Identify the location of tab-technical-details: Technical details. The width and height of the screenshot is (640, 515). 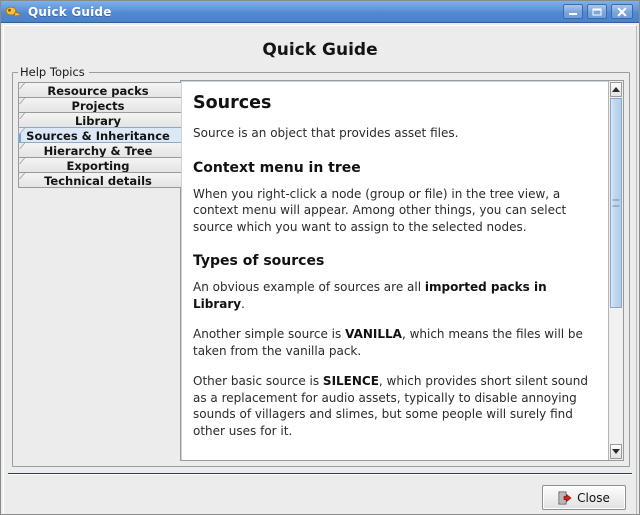
(99, 180).